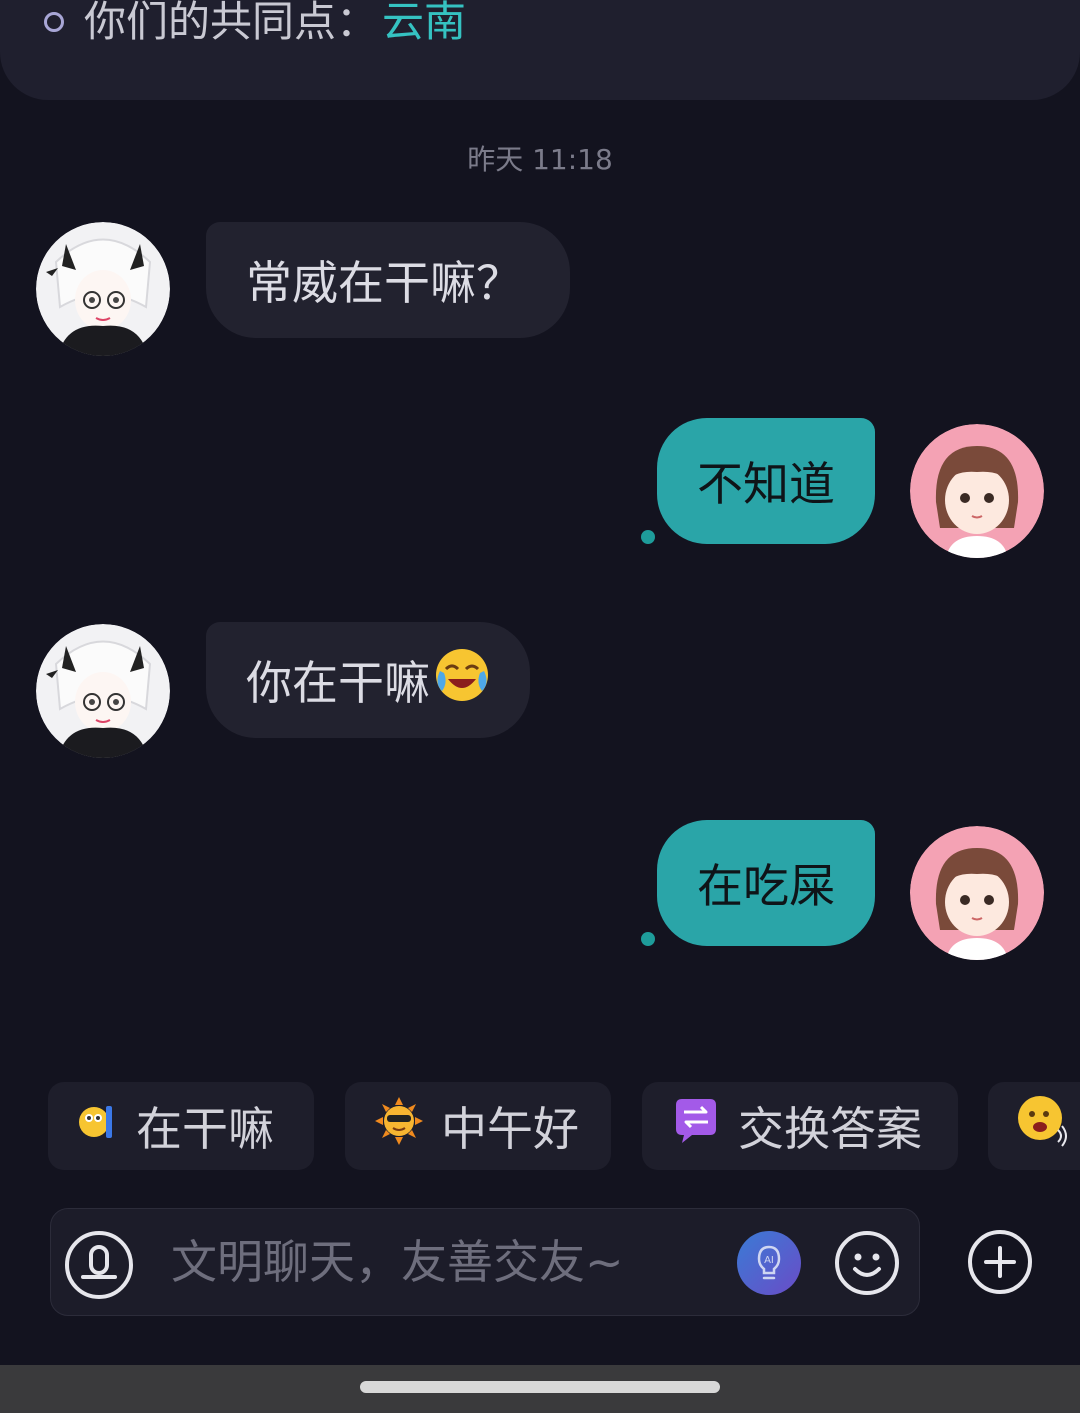 The image size is (1080, 1413). I want to click on exchange-icon, so click(696, 1126).